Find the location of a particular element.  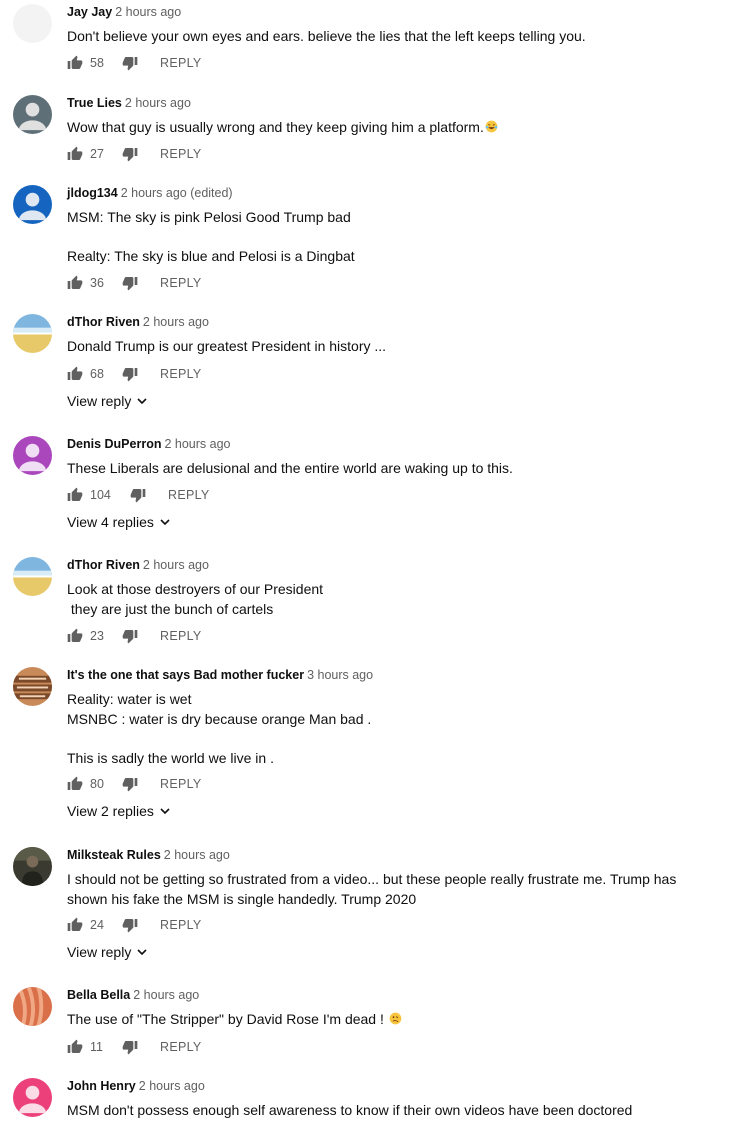

comment-actions: 11 REPLY is located at coordinates (134, 1047).